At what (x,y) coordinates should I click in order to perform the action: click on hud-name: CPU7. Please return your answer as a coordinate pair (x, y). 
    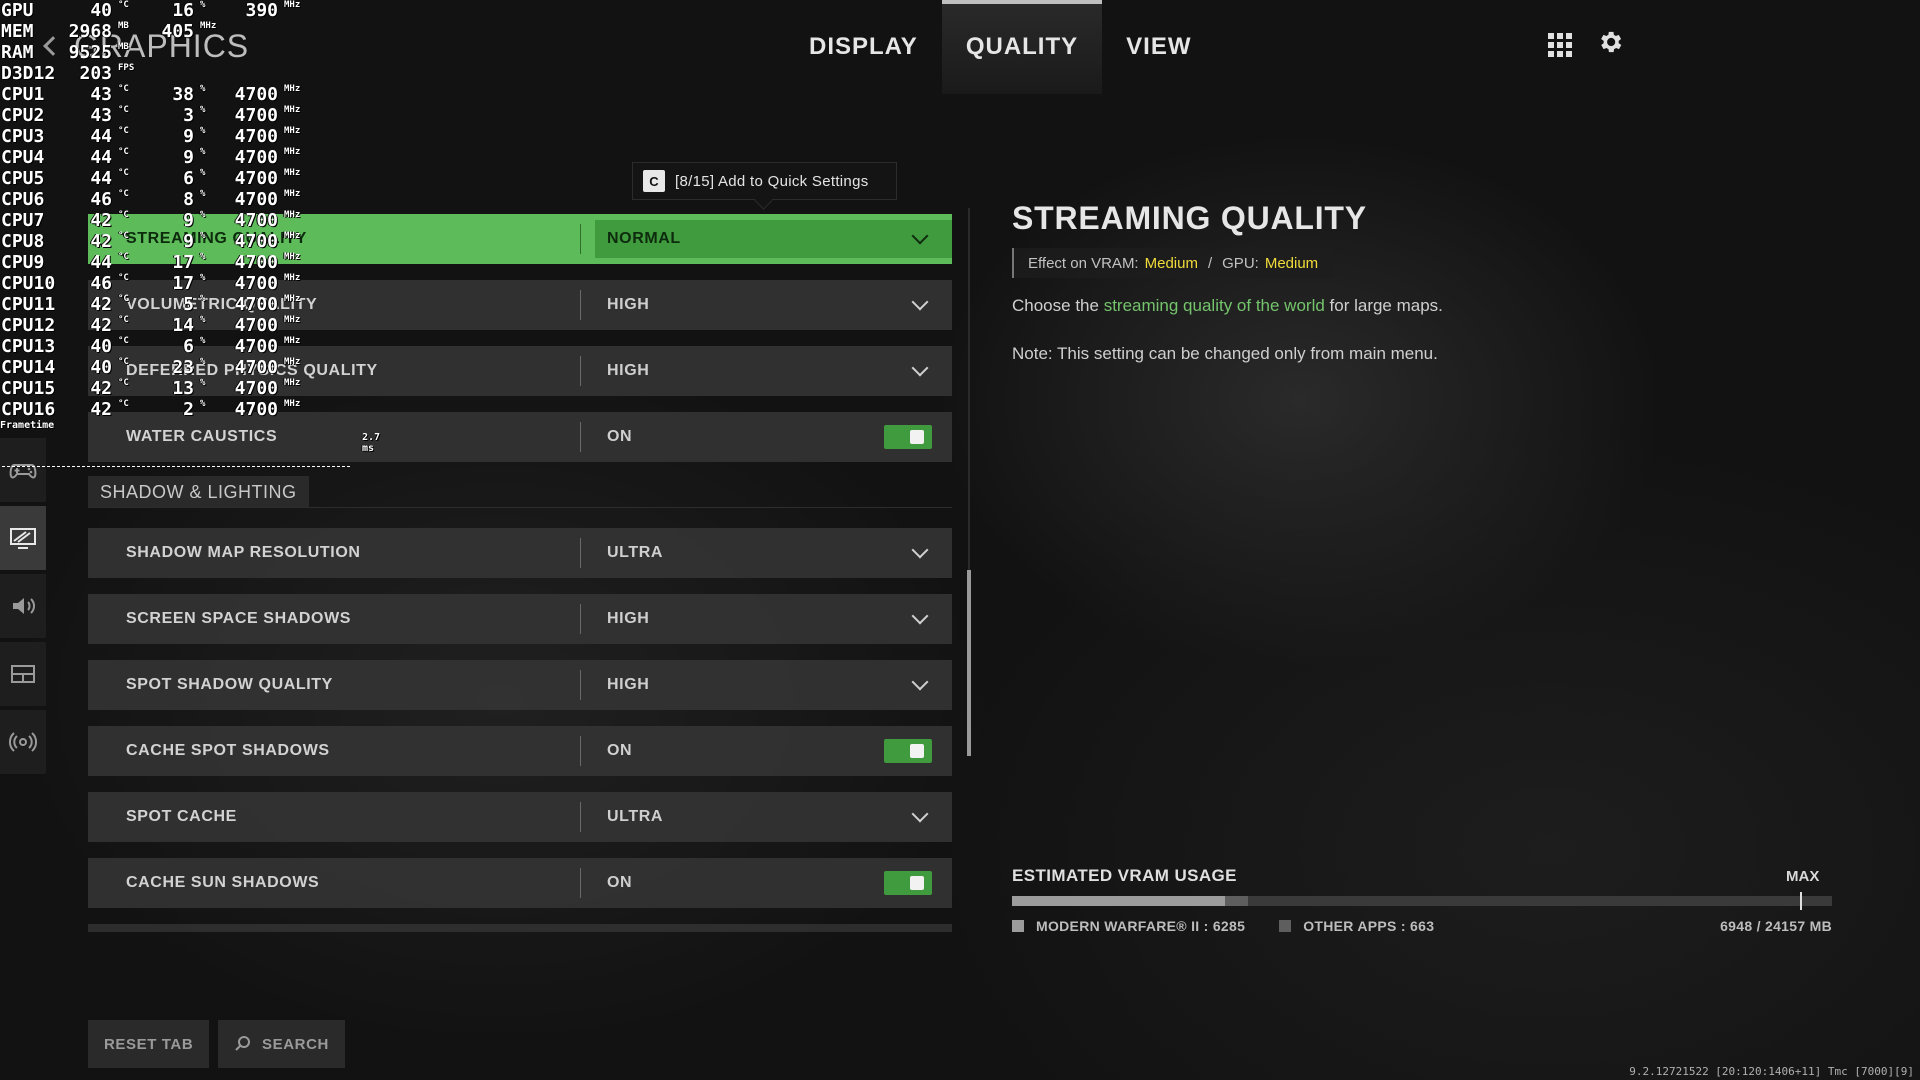
    Looking at the image, I should click on (23, 220).